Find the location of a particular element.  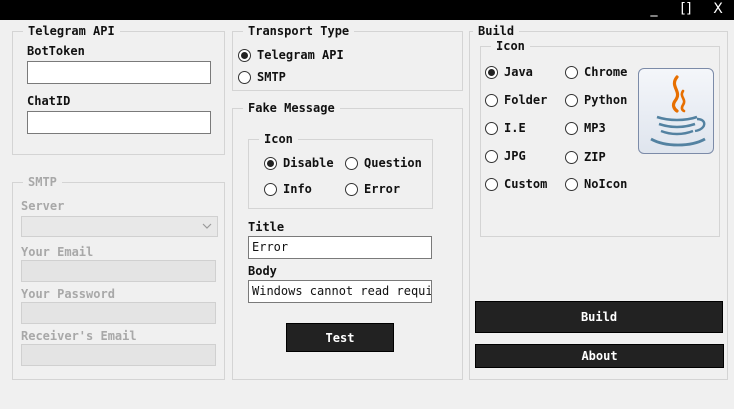

build-icon-noicon-label: NoIcon is located at coordinates (606, 184).